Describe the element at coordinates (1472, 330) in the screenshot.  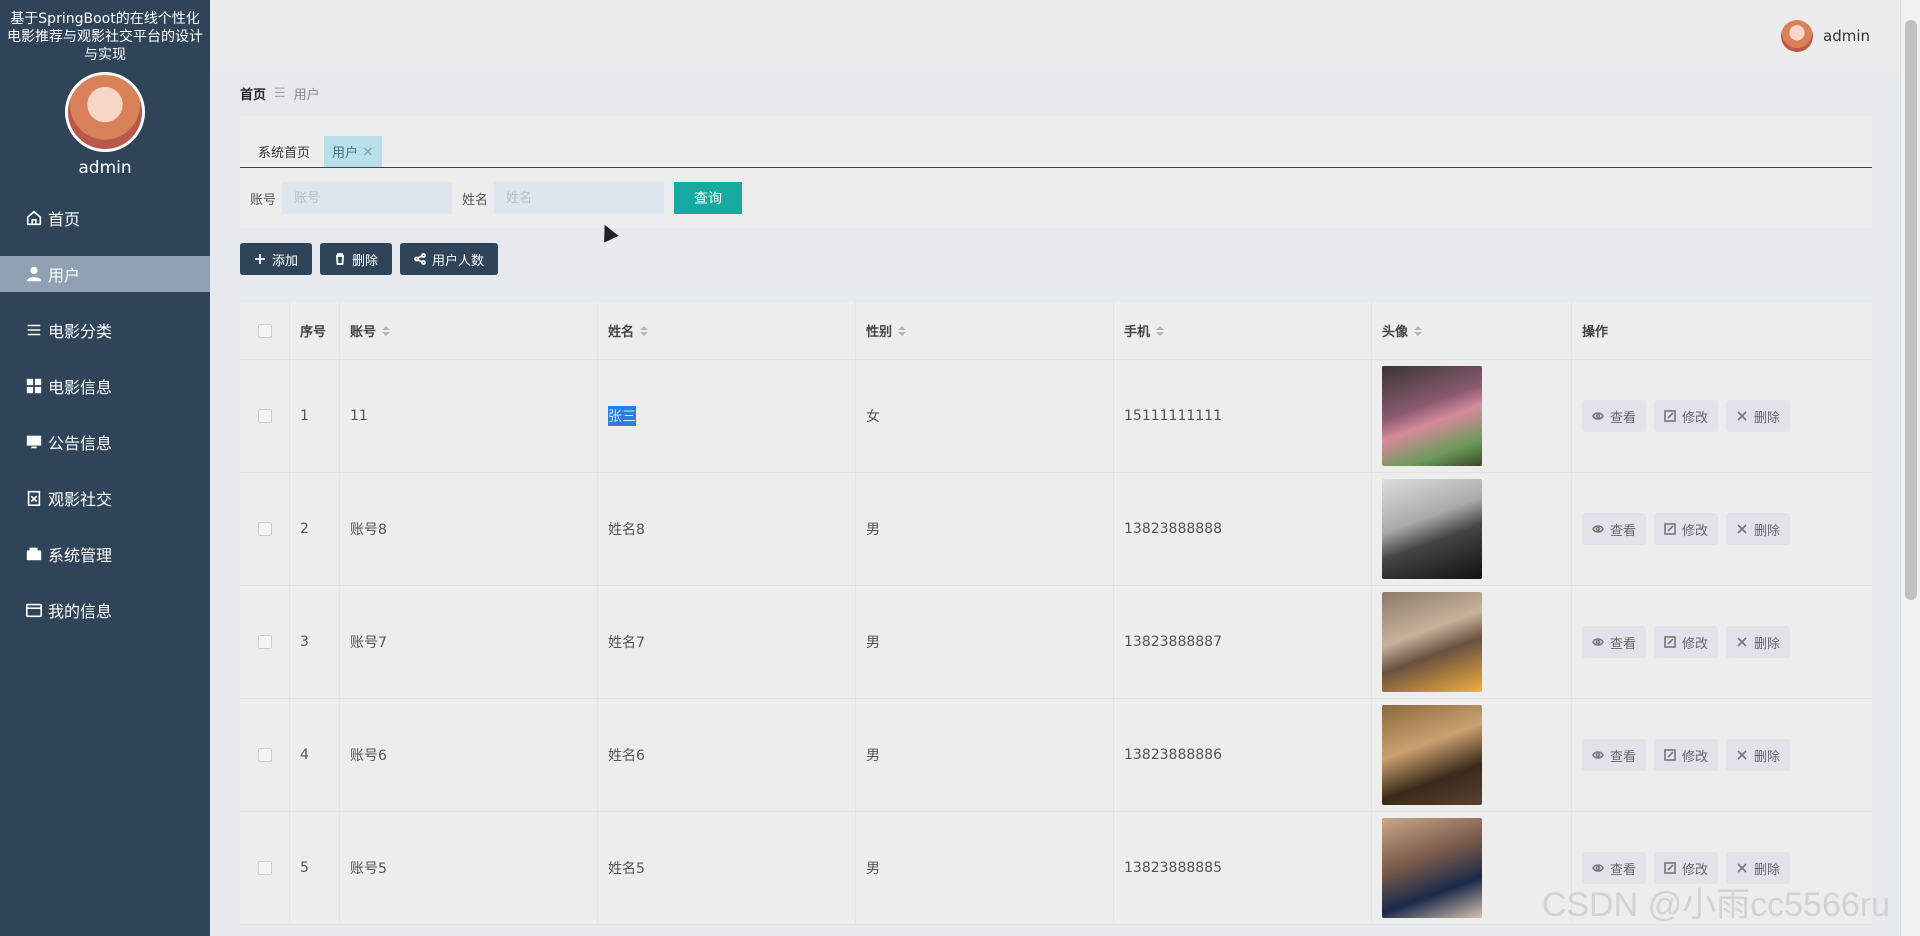
I see `header-photo: 头像` at that location.